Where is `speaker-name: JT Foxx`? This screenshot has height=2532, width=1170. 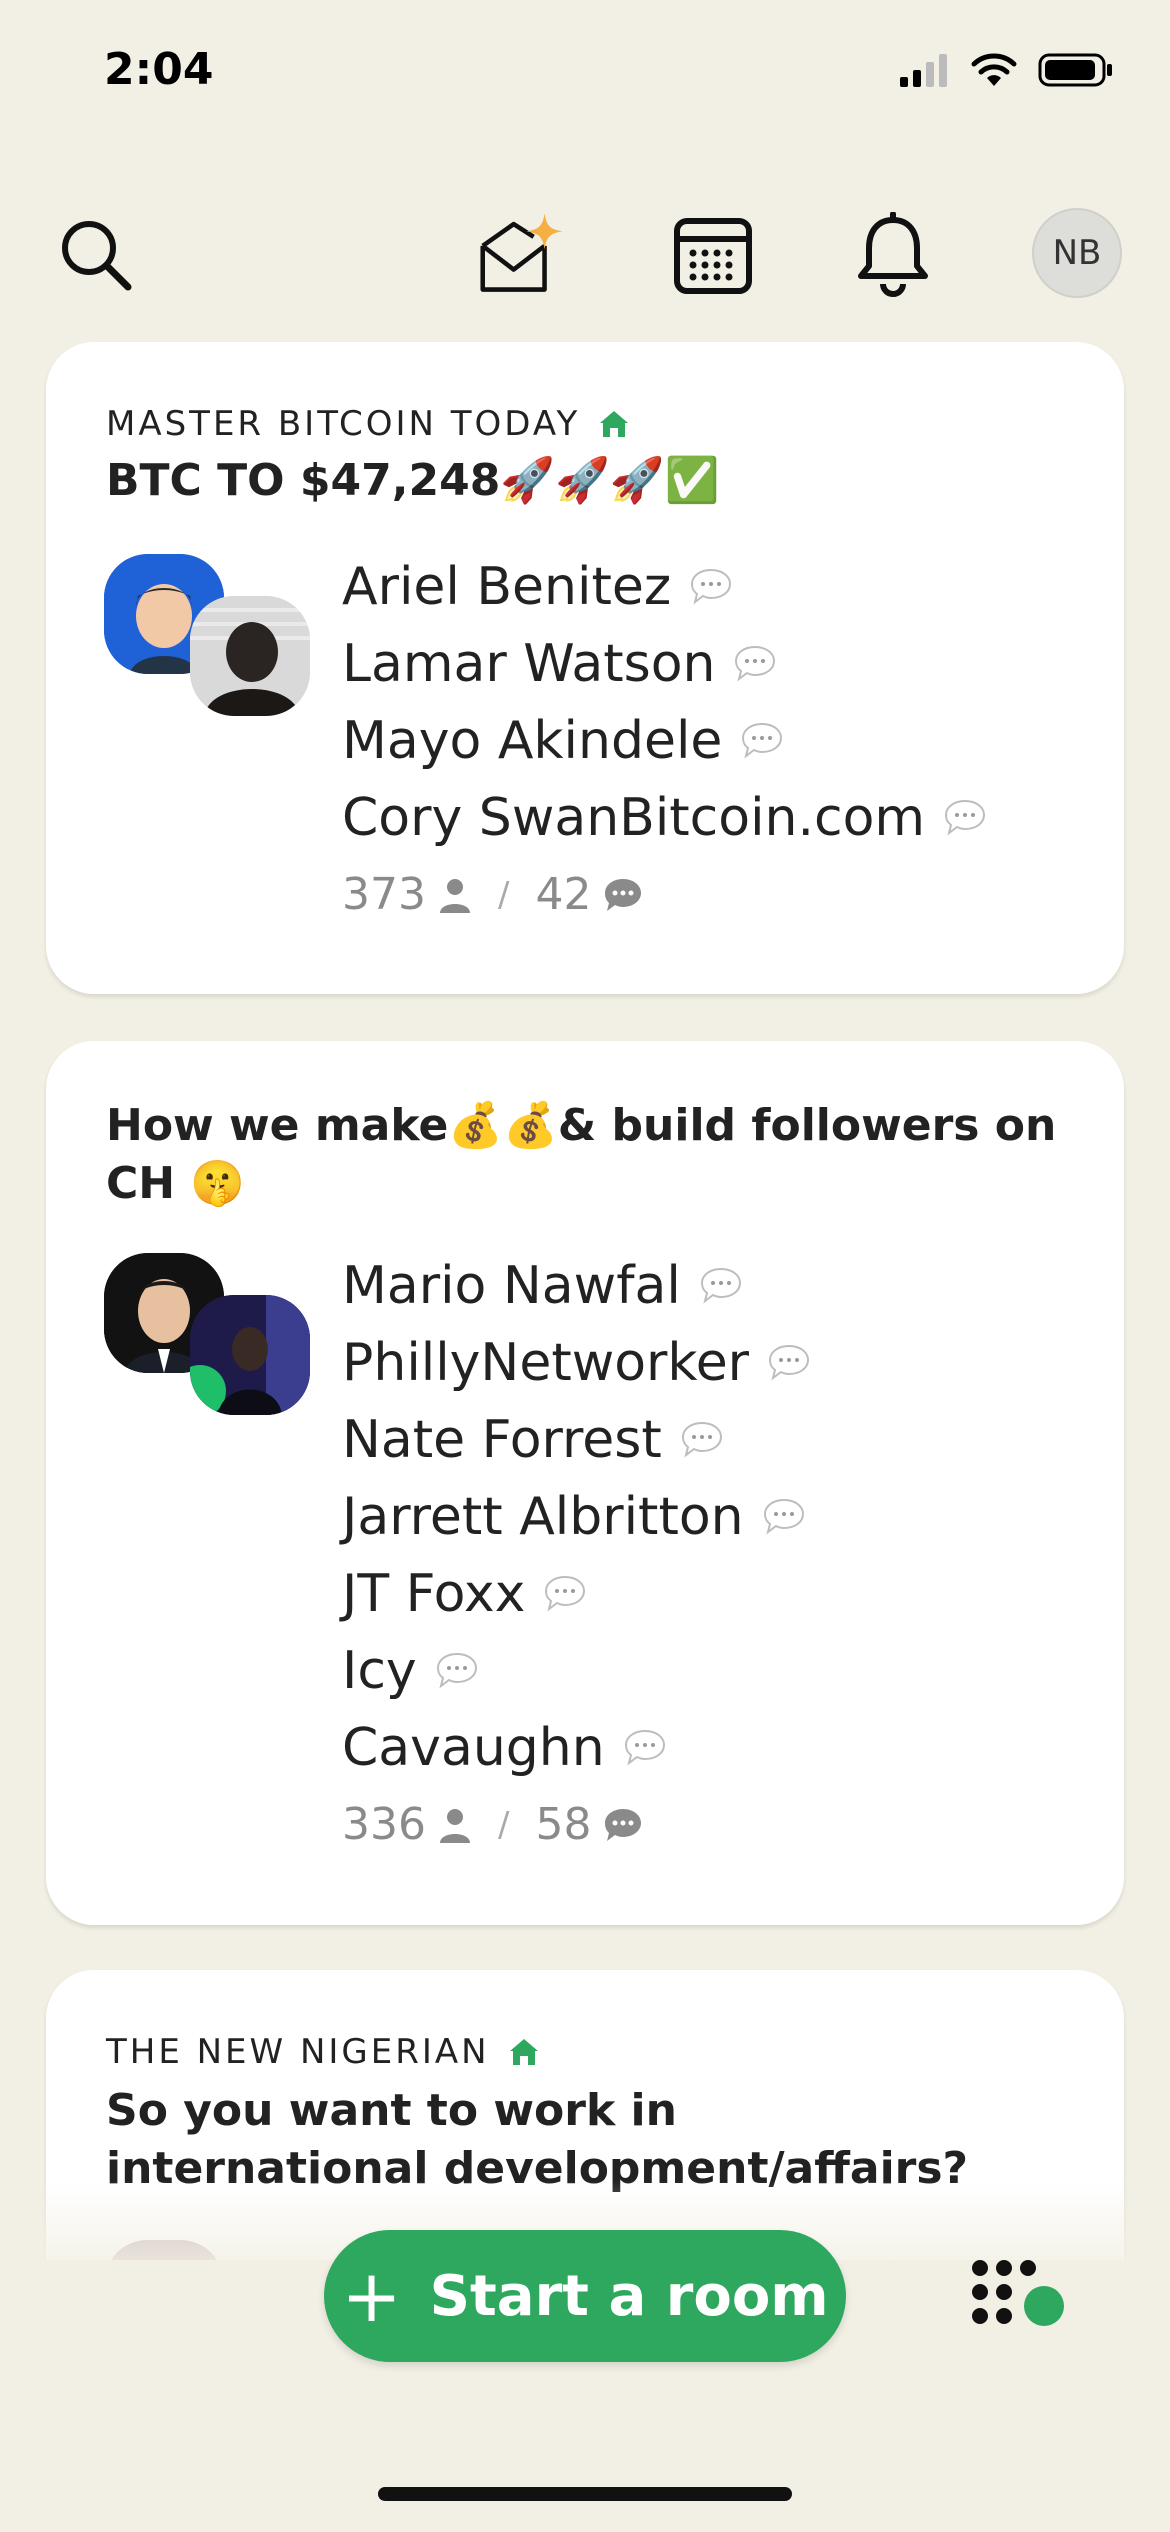
speaker-name: JT Foxx is located at coordinates (576, 1593).